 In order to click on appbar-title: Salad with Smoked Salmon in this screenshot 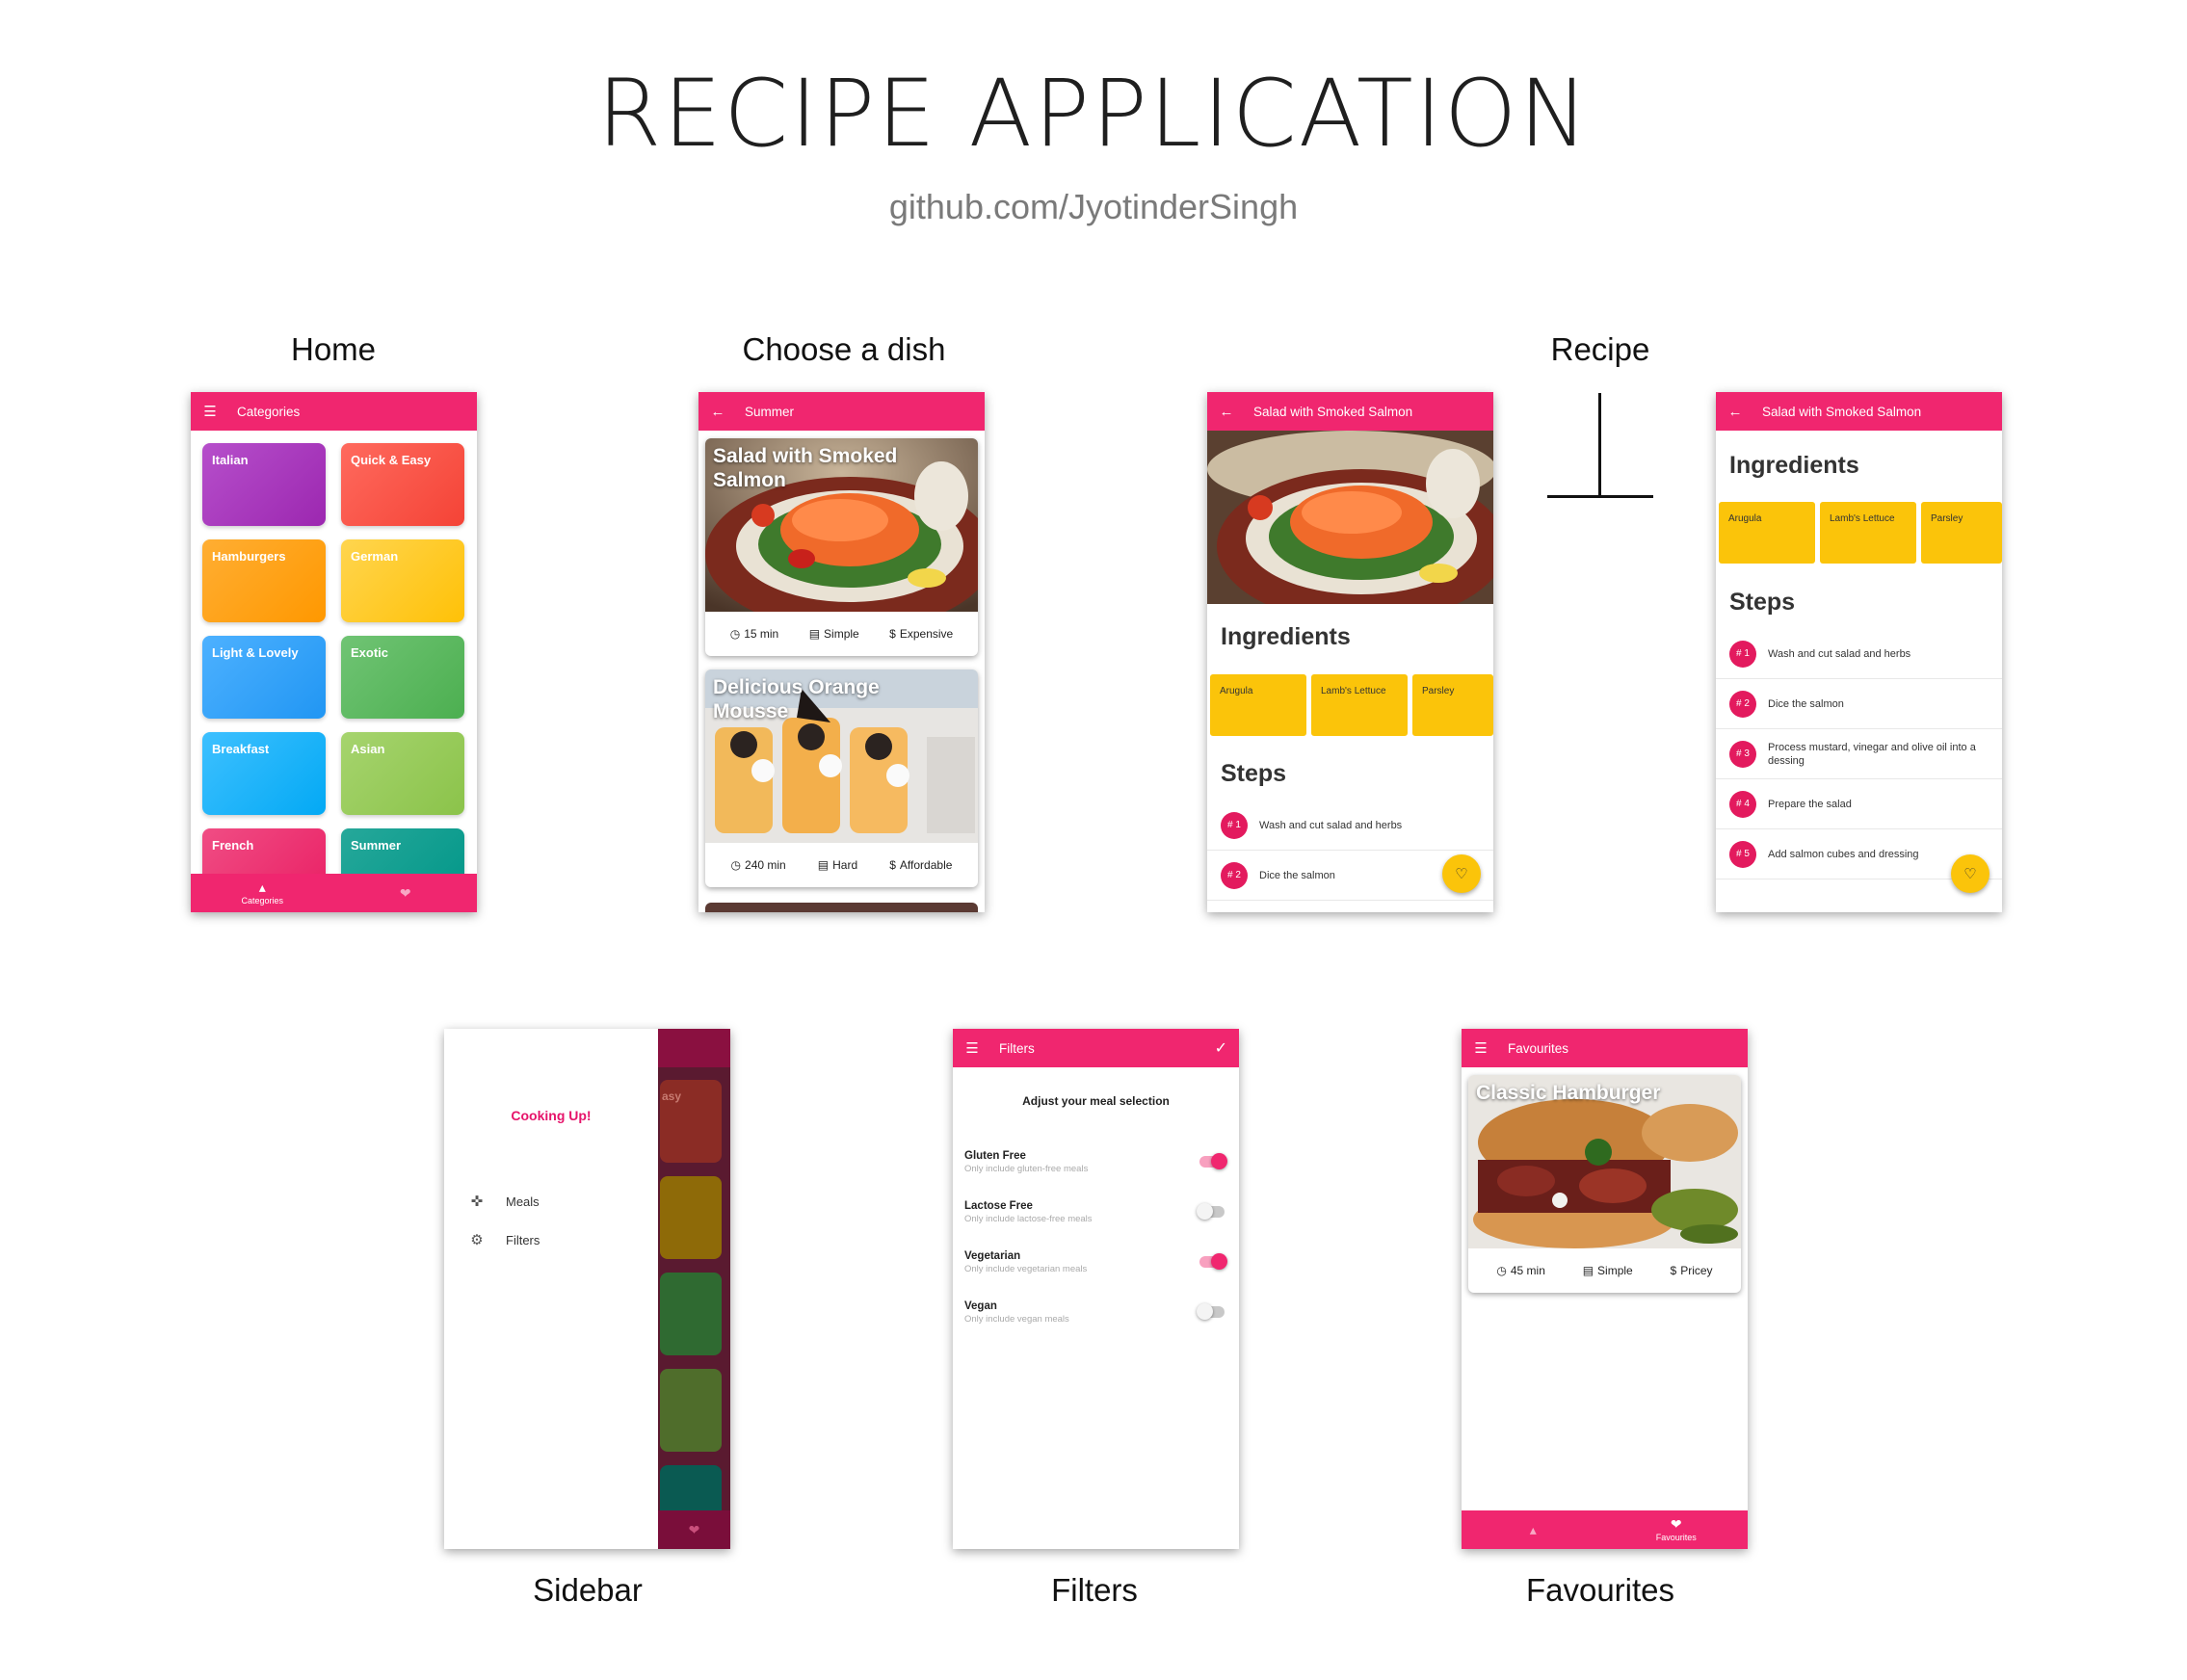, I will do `click(1333, 412)`.